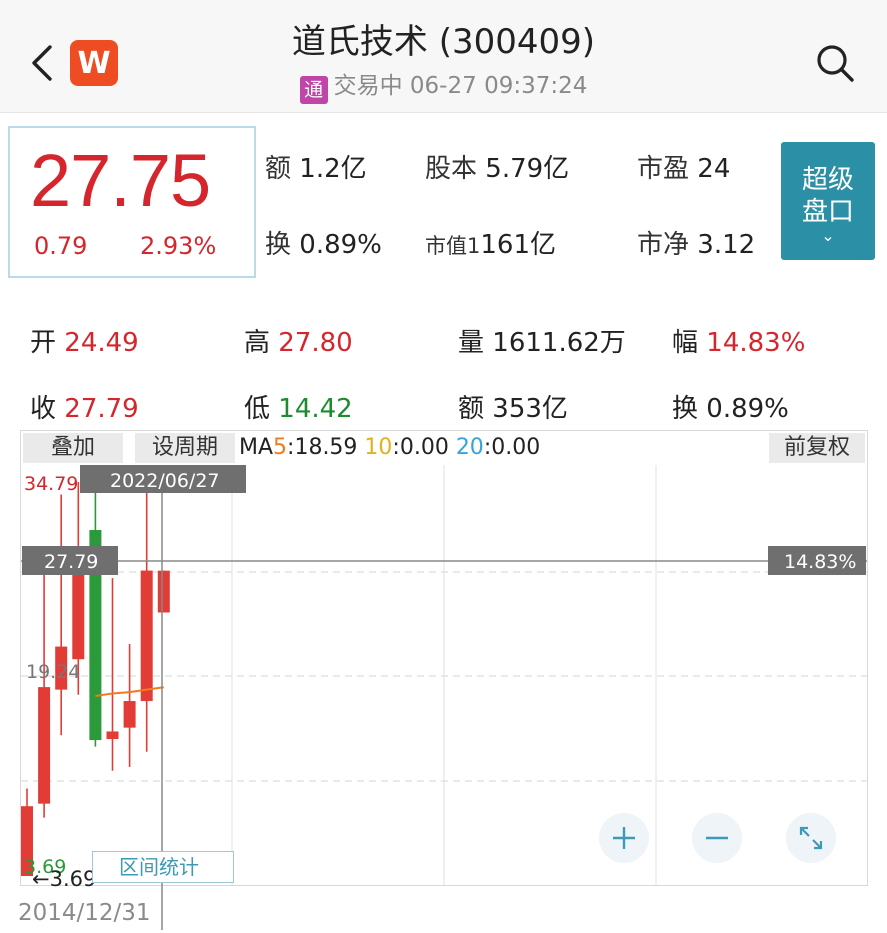 This screenshot has width=887, height=933. I want to click on fullscreen-button, so click(811, 838).